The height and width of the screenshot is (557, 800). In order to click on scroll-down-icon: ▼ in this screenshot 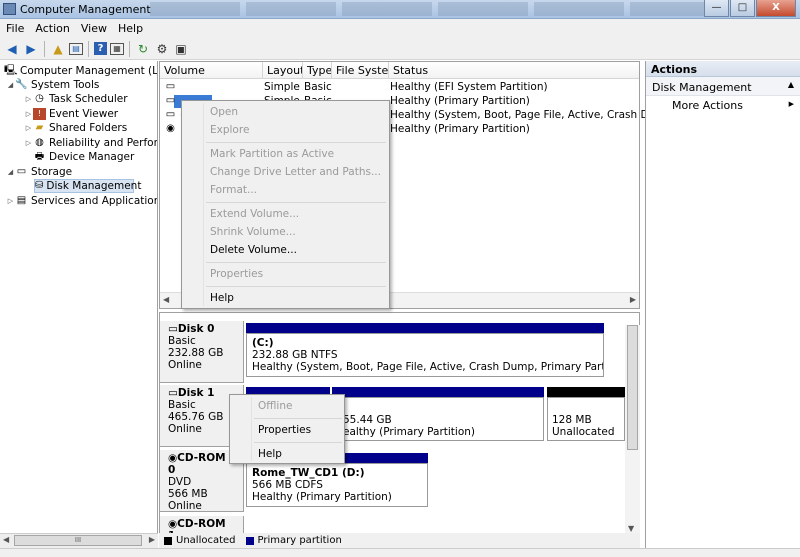, I will do `click(631, 528)`.